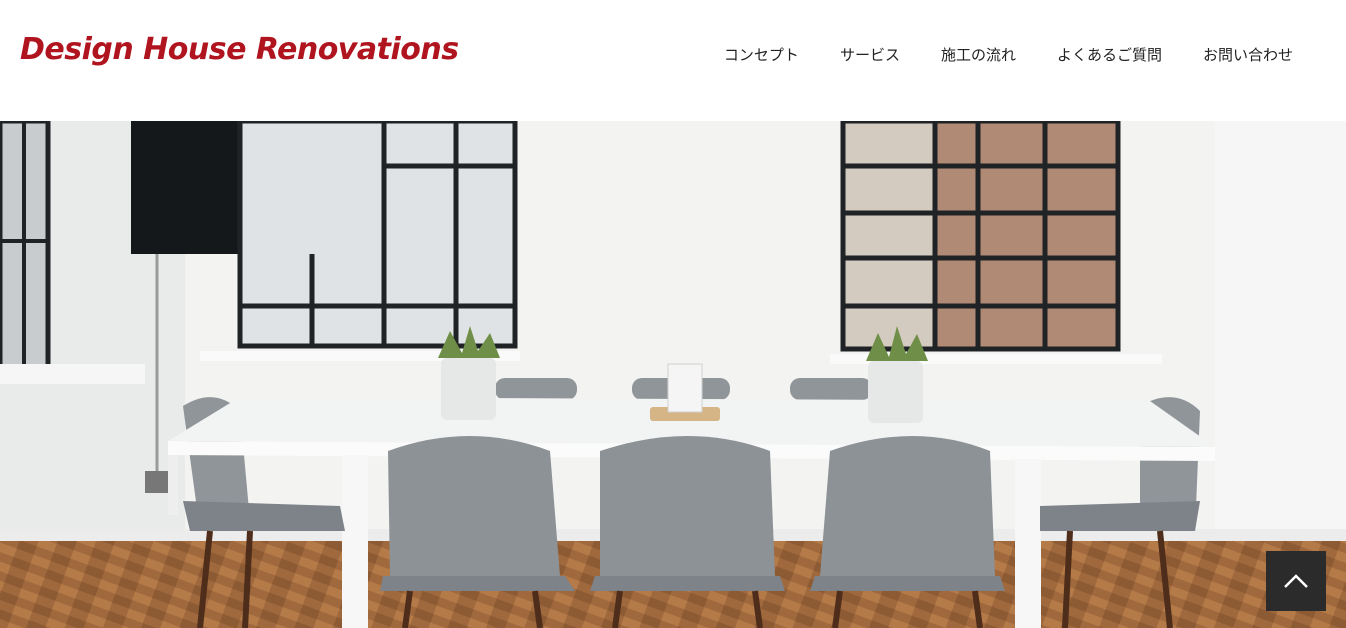  What do you see at coordinates (870, 54) in the screenshot?
I see `nav-item-service: サービス` at bounding box center [870, 54].